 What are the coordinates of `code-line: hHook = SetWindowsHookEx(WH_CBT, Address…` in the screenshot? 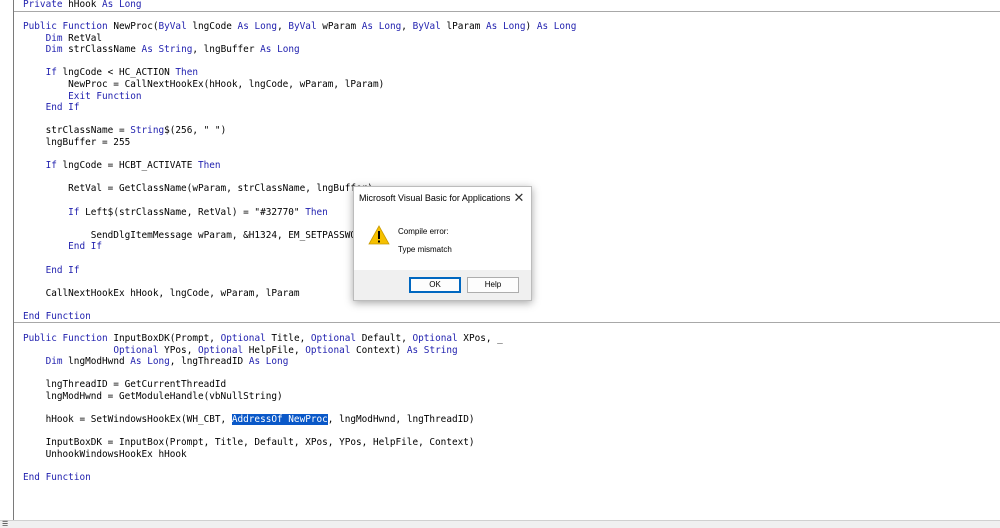 It's located at (249, 420).